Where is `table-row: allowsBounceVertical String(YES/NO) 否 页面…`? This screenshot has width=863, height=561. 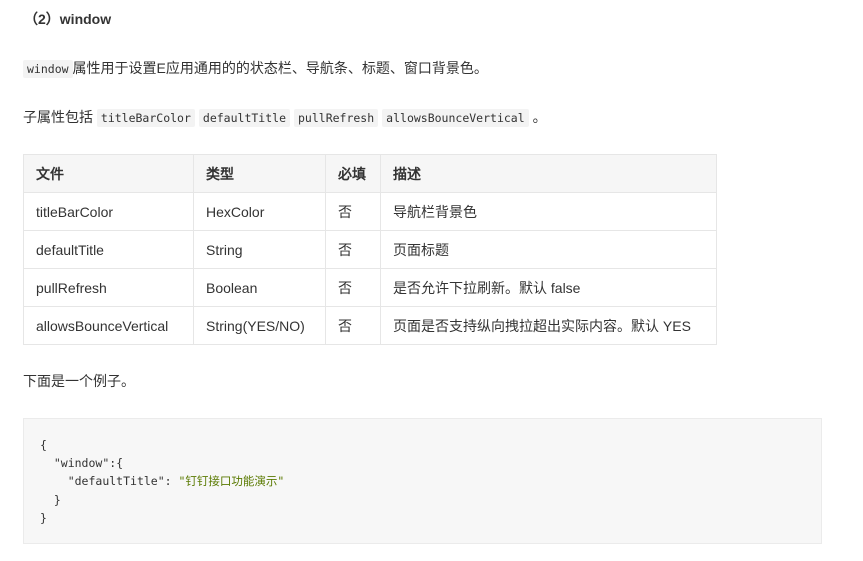
table-row: allowsBounceVertical String(YES/NO) 否 页面… is located at coordinates (370, 325).